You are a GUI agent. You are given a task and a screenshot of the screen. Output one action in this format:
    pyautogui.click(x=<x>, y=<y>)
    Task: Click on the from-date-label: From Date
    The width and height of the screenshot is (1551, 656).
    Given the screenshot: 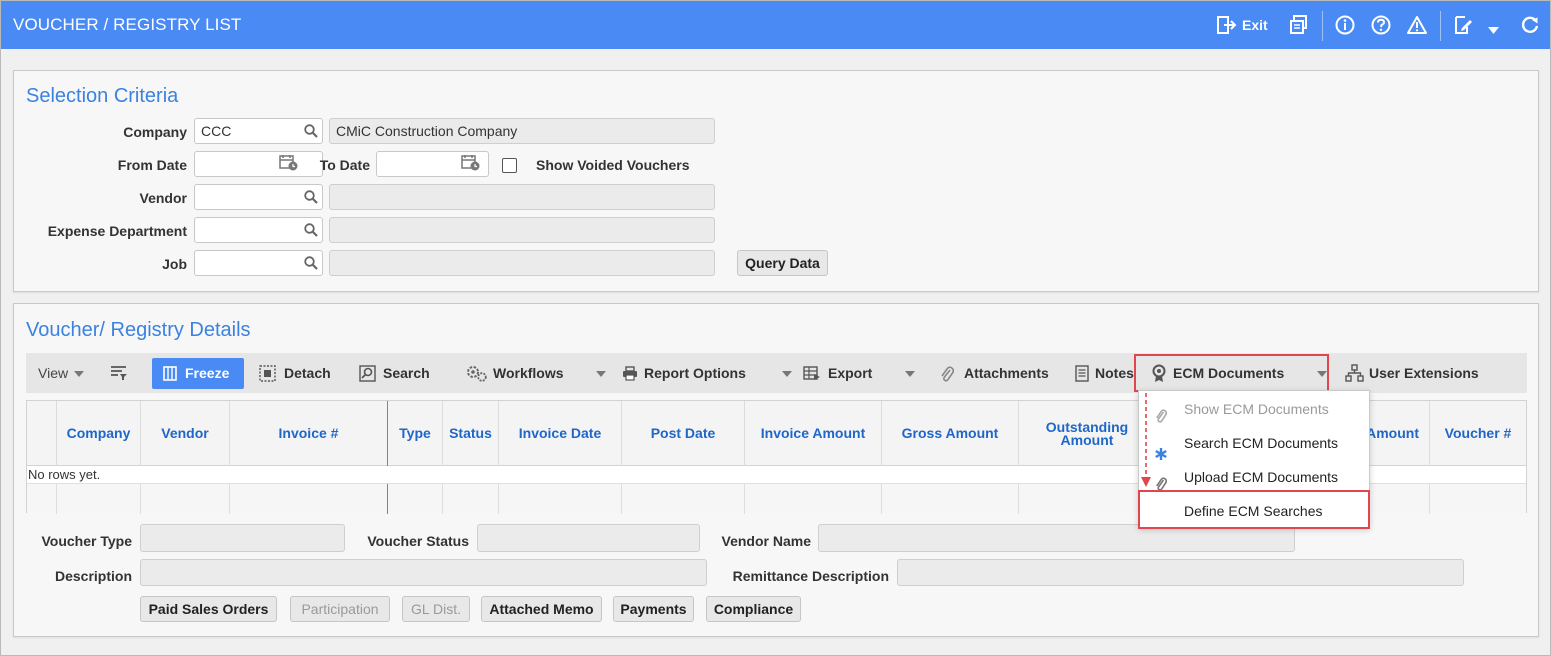 What is the action you would take?
    pyautogui.click(x=152, y=165)
    